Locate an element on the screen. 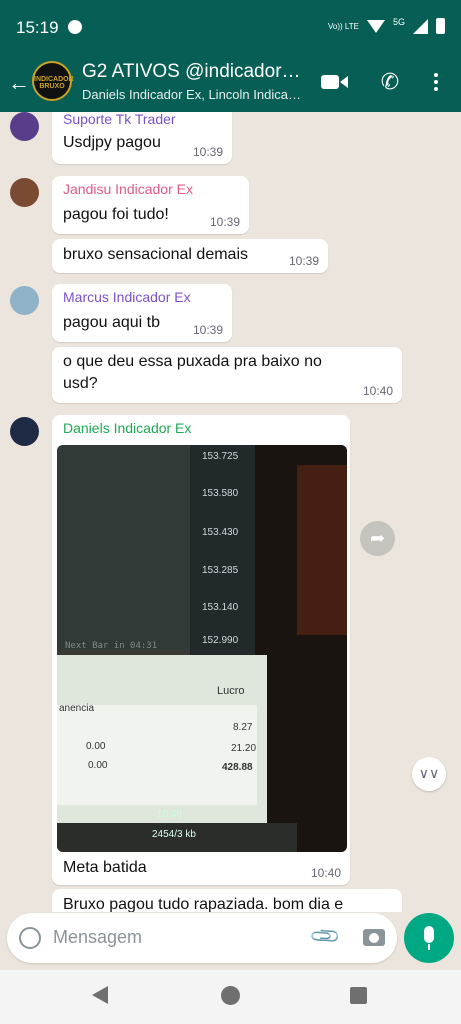 This screenshot has height=1024, width=461. sender-name: Suporte Tk Trader is located at coordinates (119, 119).